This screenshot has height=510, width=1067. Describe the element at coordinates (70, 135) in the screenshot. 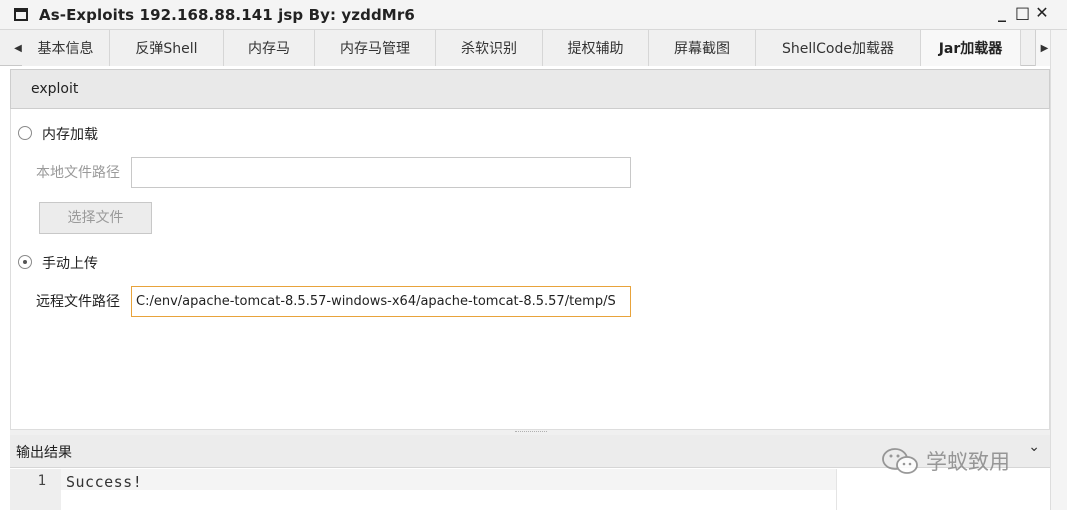

I see `memory-load-label: 内存加载` at that location.